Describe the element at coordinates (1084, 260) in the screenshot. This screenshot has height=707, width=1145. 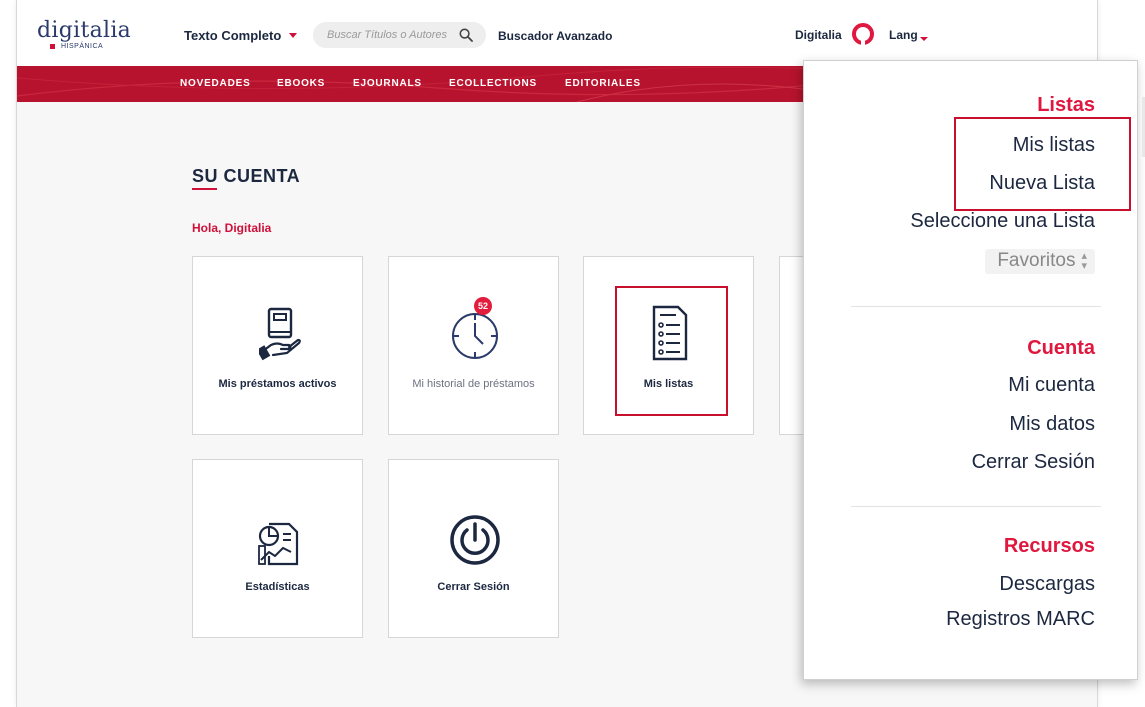
I see `select-updown-icon: ▴ ▾` at that location.